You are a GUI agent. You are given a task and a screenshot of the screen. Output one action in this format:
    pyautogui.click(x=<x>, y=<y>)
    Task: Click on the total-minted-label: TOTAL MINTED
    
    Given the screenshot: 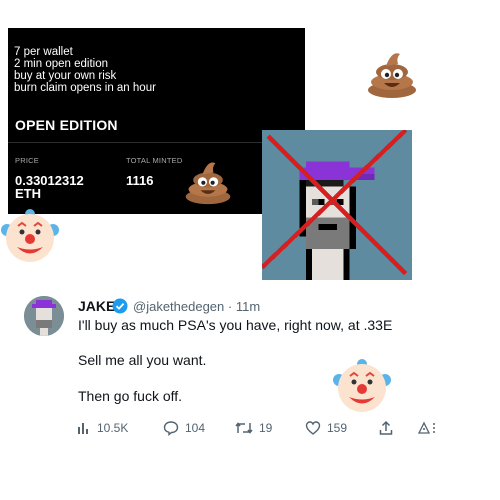 What is the action you would take?
    pyautogui.click(x=154, y=160)
    